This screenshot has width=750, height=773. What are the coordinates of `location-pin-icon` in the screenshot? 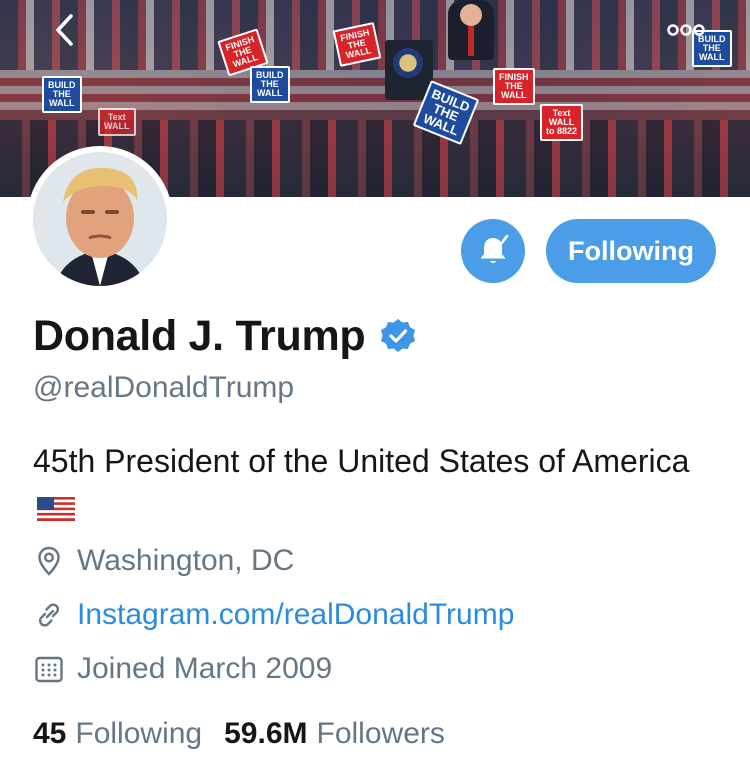 It's located at (49, 561).